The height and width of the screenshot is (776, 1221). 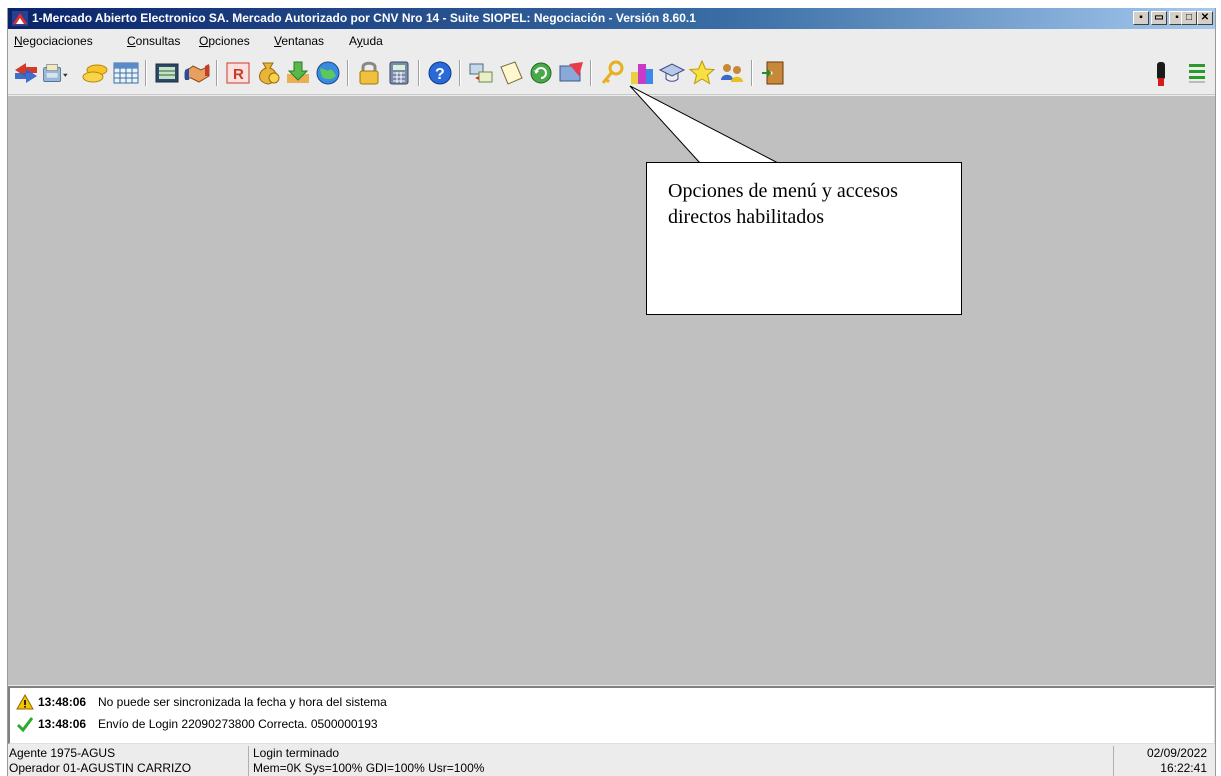 What do you see at coordinates (1176, 753) in the screenshot?
I see `status-date: 02/09/2022` at bounding box center [1176, 753].